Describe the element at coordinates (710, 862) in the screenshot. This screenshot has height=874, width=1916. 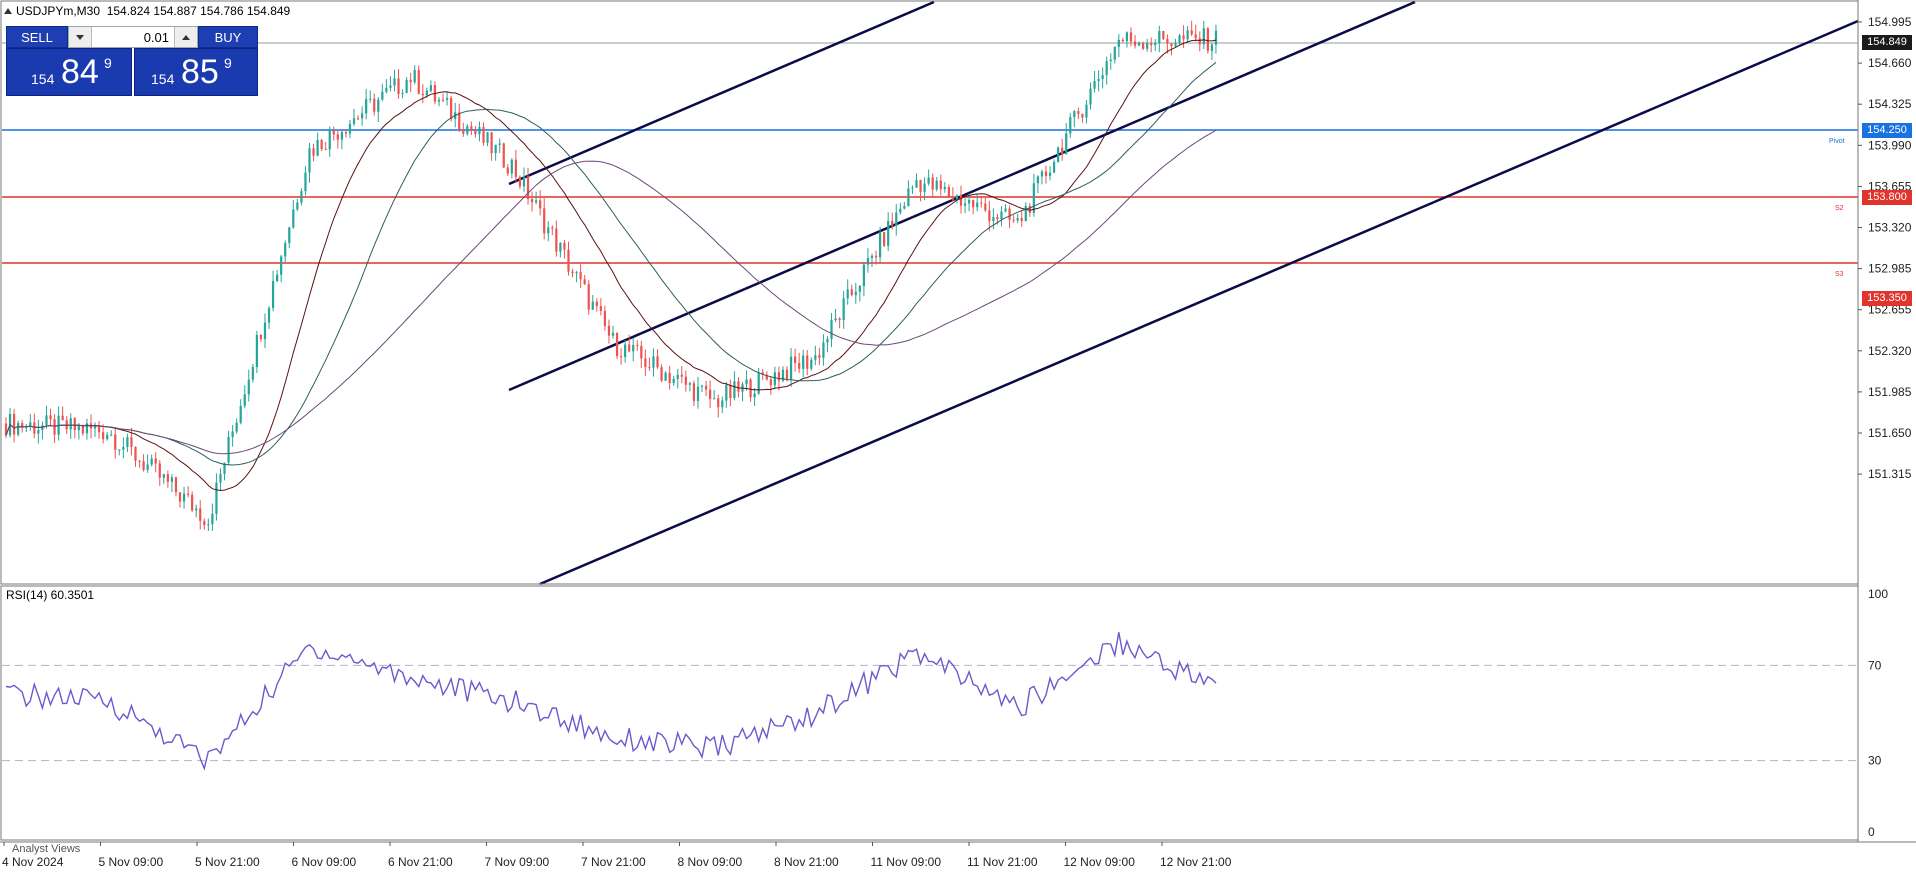
I see `time-tick-label: 8 Nov 09:00` at that location.